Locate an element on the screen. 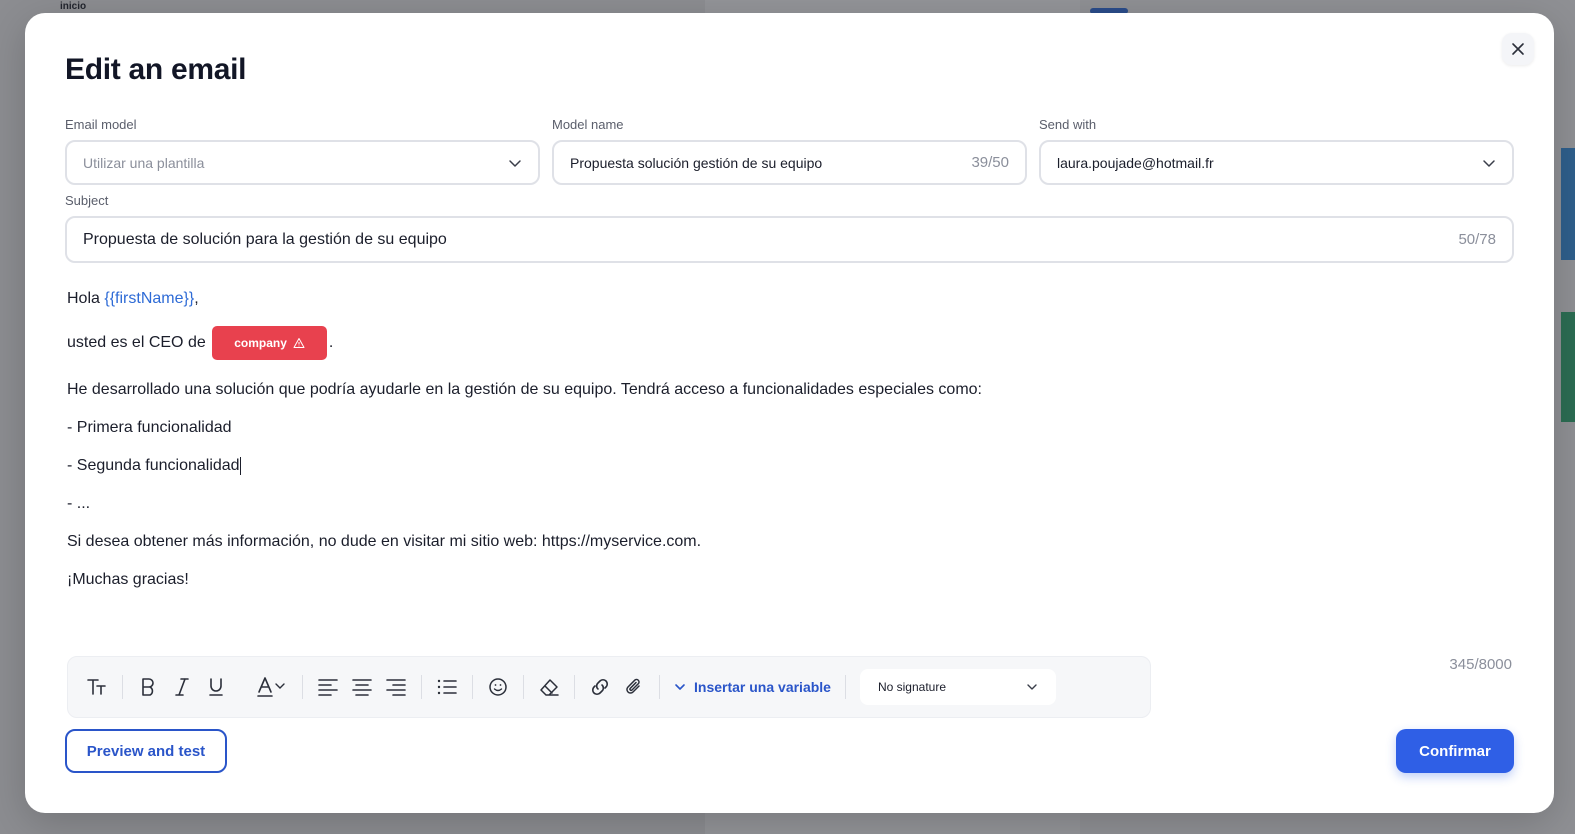  body-thanks: ¡Muchas gracias! is located at coordinates (128, 579).